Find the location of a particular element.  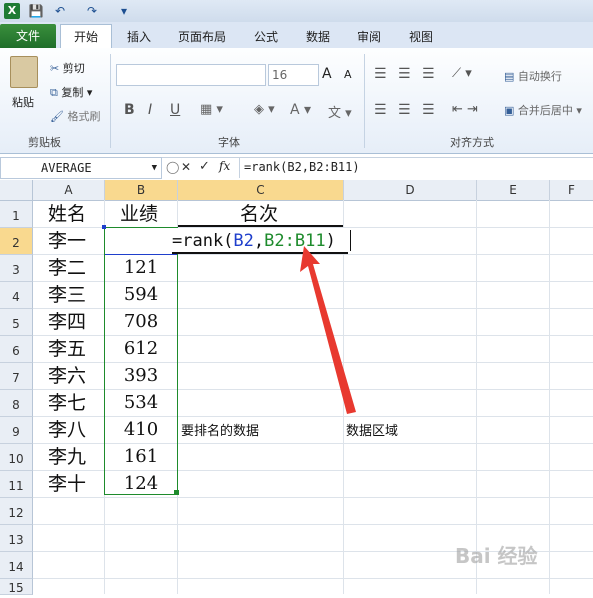

cell-a7: 李六 is located at coordinates (67, 376).